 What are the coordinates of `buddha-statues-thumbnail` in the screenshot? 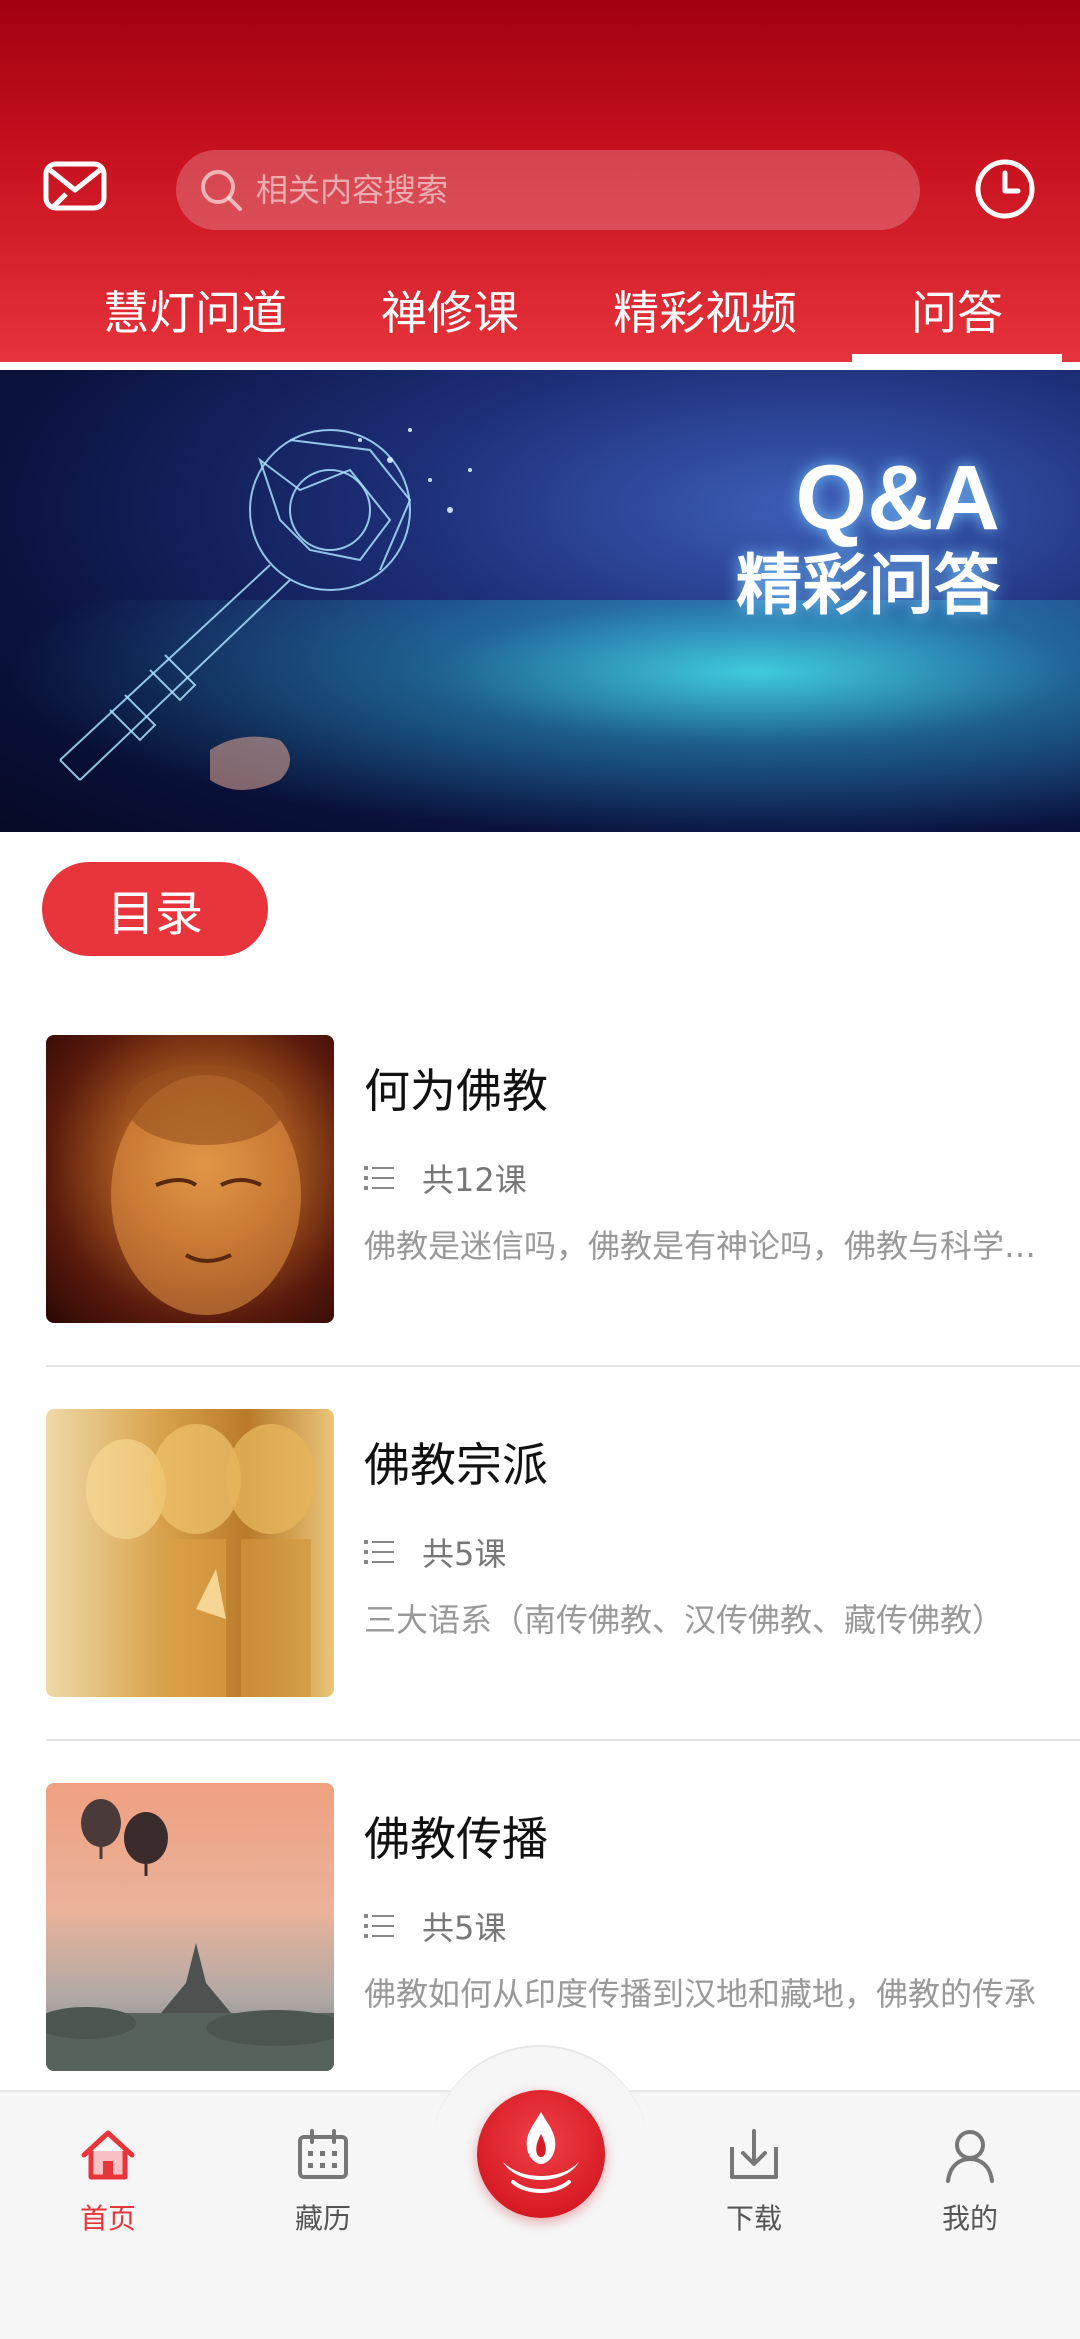 It's located at (190, 1553).